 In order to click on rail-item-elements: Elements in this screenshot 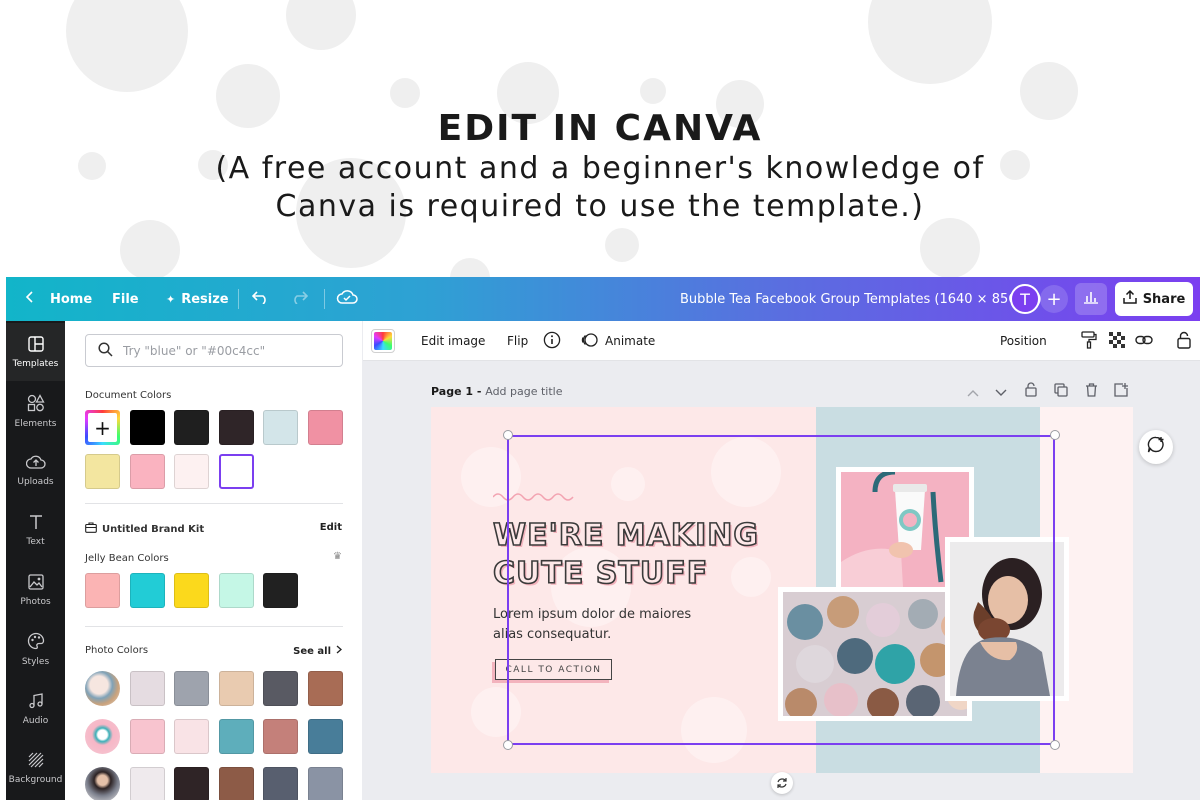, I will do `click(35, 411)`.